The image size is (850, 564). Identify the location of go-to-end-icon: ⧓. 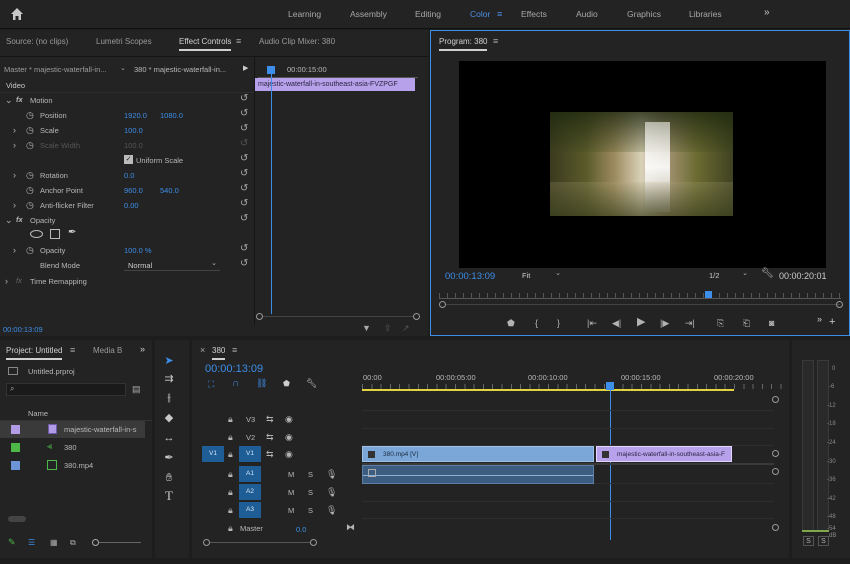
(350, 527).